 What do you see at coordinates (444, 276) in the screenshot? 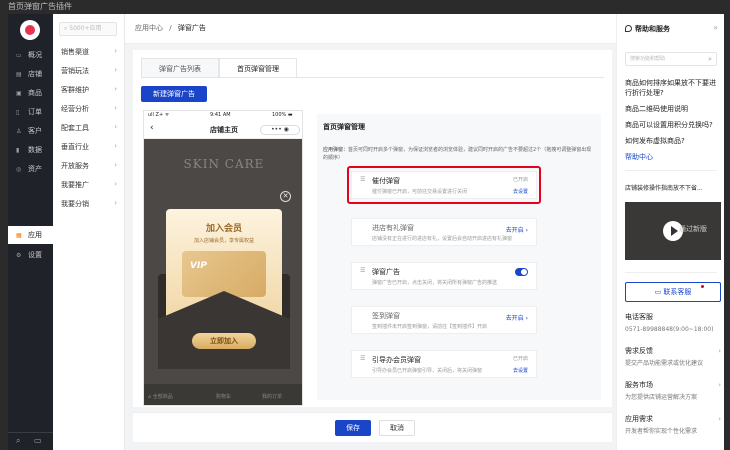
I see `popup-card-popup-ad: ☰ 弹窗广告 弹窗广告已开启，点击关闭，将关闭所有弹窗广告的推送` at bounding box center [444, 276].